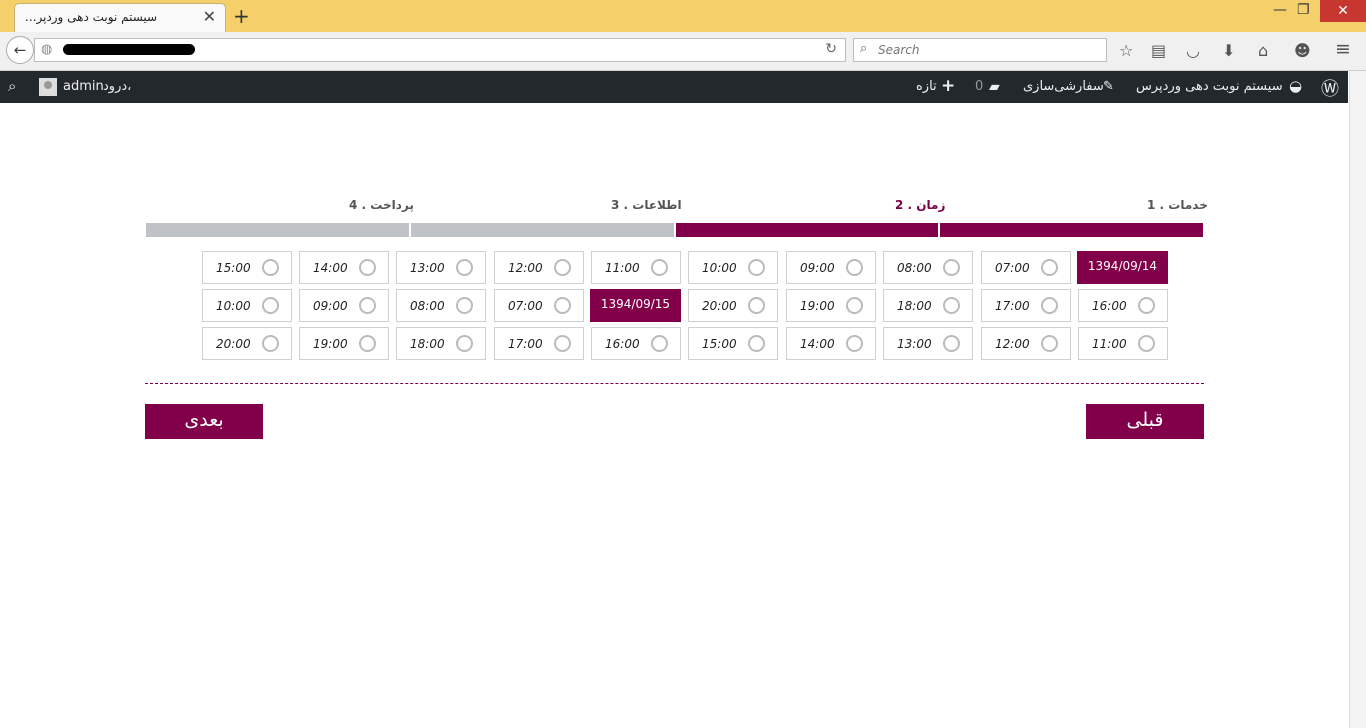  What do you see at coordinates (1145, 421) in the screenshot?
I see `previous-button: قبلی` at bounding box center [1145, 421].